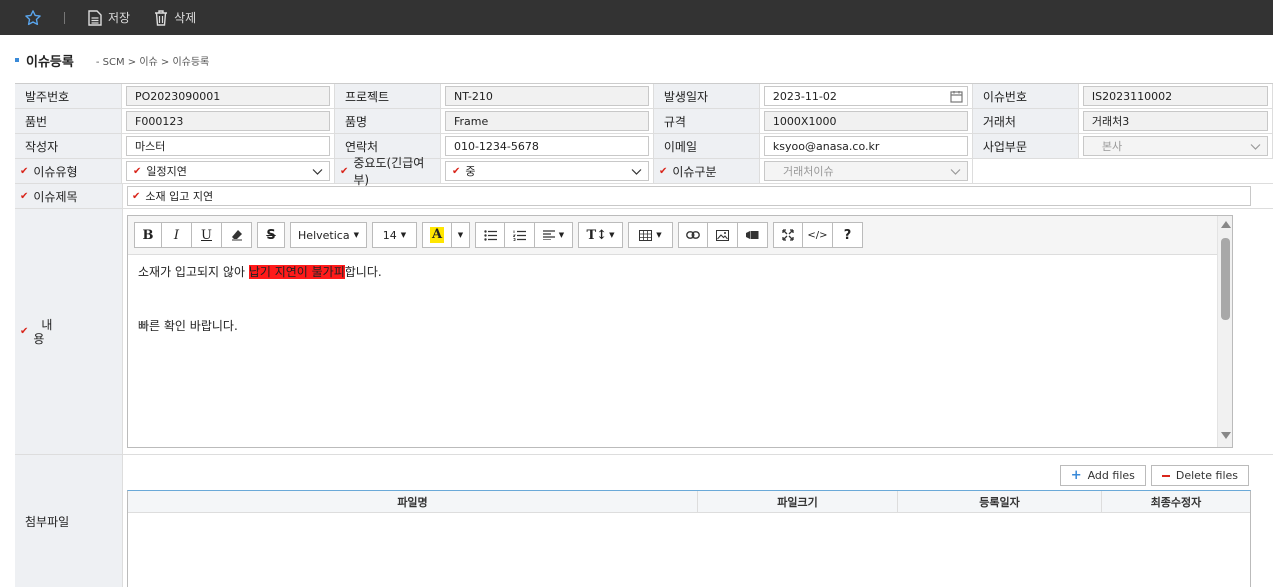  Describe the element at coordinates (55, 171) in the screenshot. I see `issue-type-label-text: 이슈유형` at that location.